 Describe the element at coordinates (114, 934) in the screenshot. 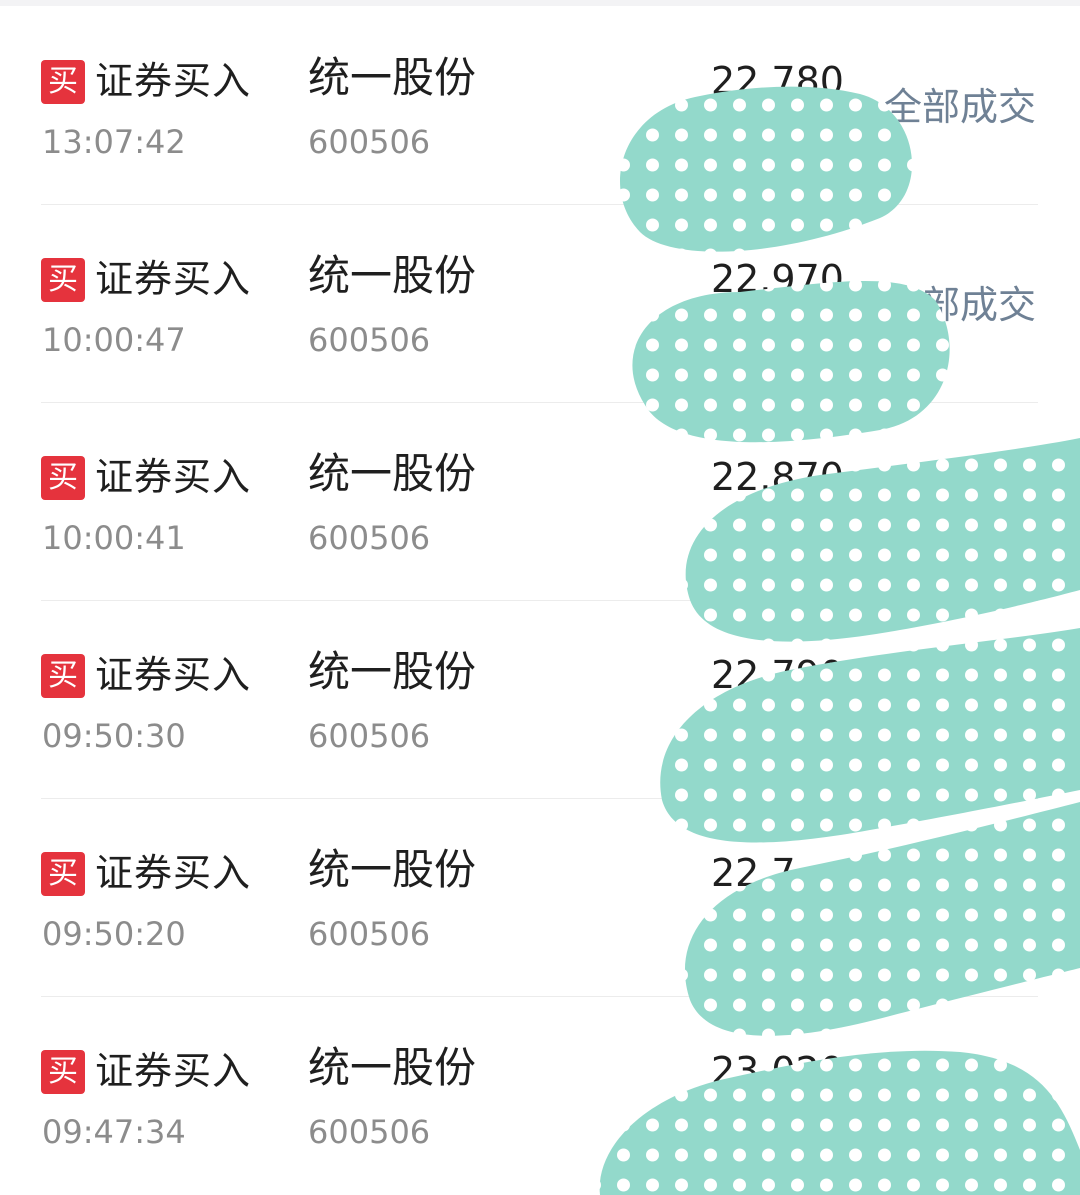

I see `trade-time: 09:50:20` at that location.